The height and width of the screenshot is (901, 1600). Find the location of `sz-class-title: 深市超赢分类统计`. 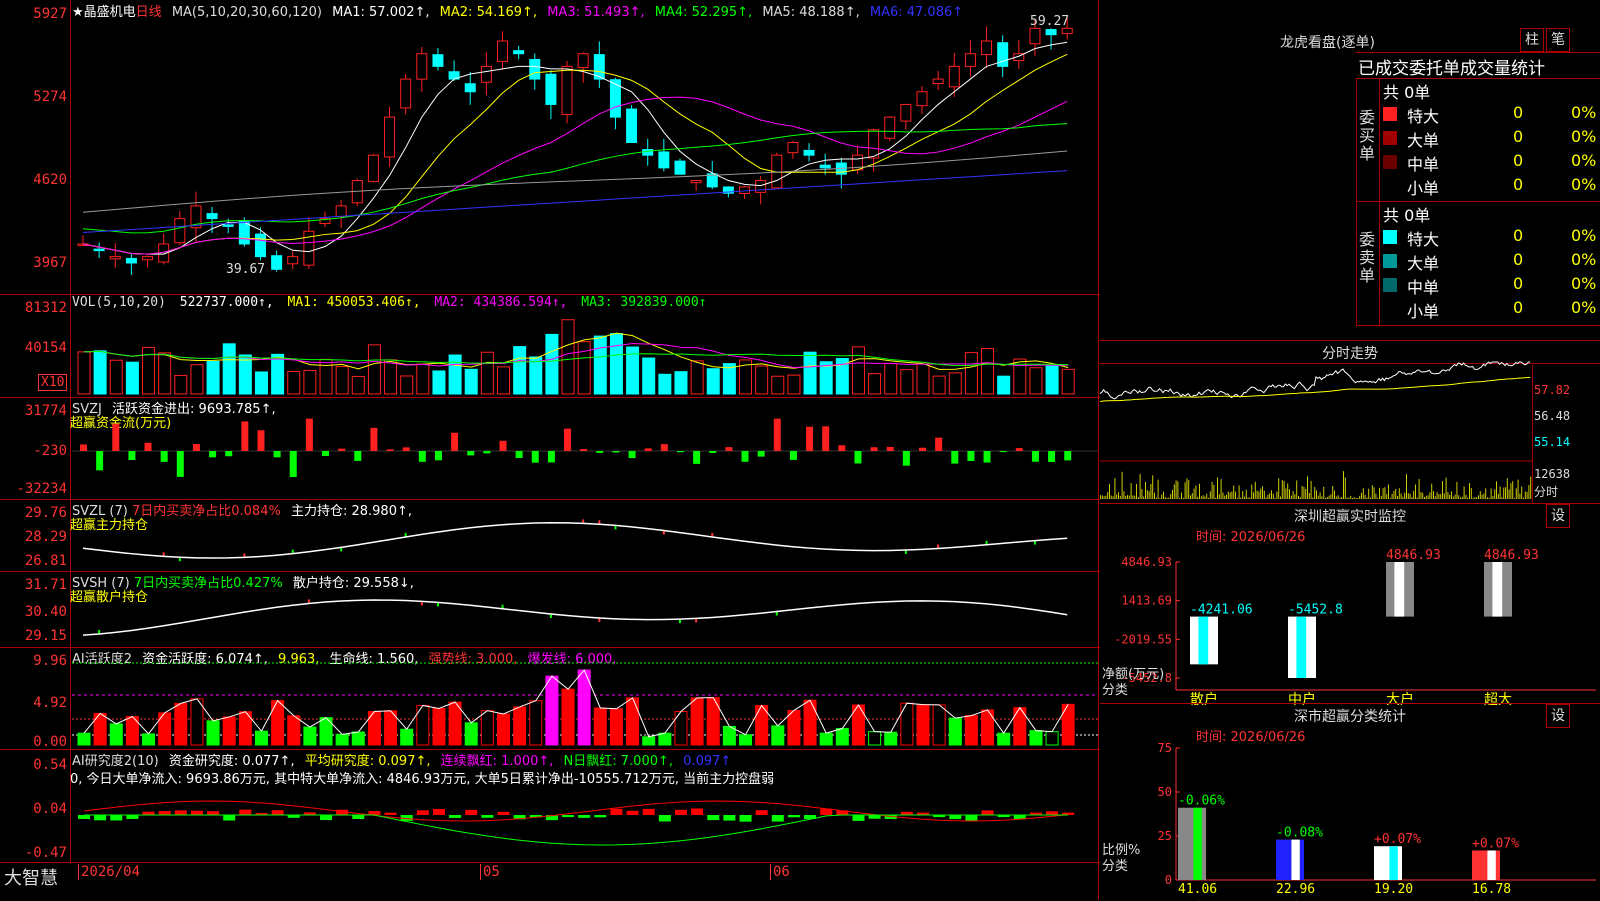

sz-class-title: 深市超赢分类统计 is located at coordinates (1350, 717).